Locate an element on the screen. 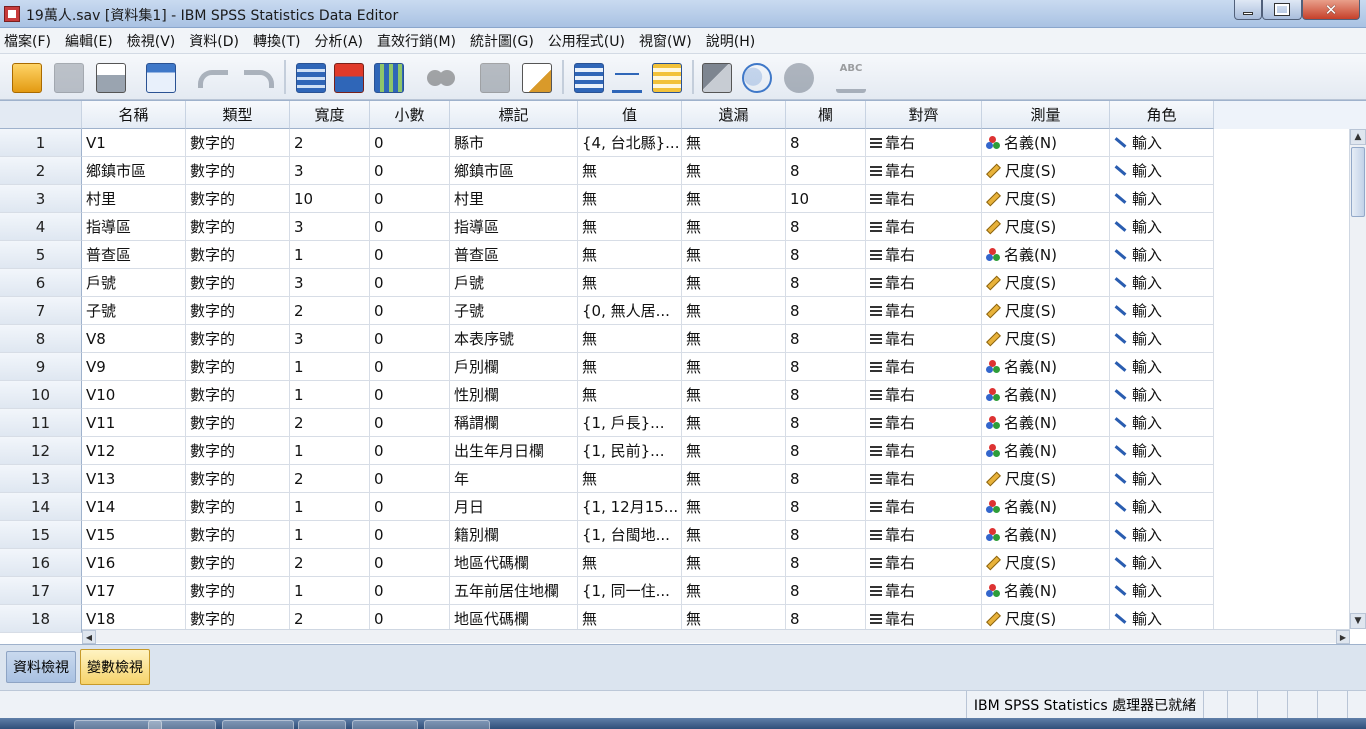 This screenshot has height=729, width=1366. recall-dialog-icon is located at coordinates (161, 78).